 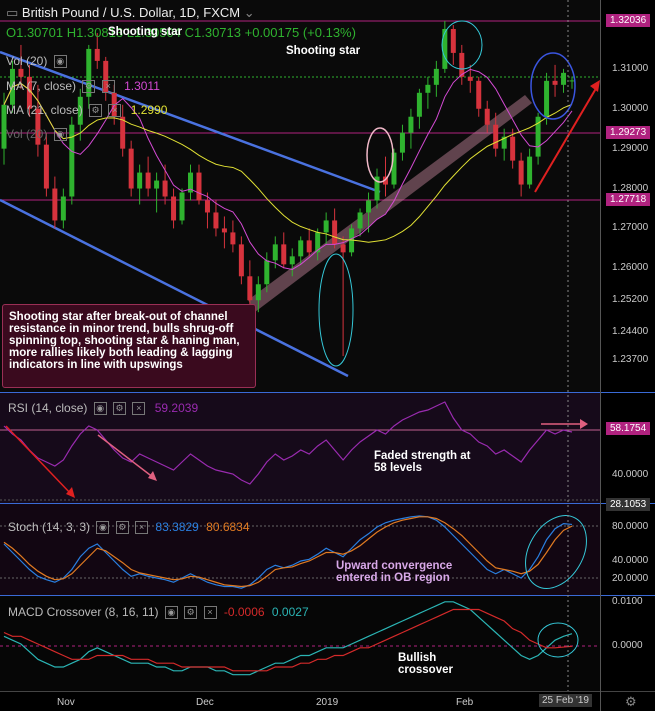 I want to click on rsi-note: Faded strength at 58 levels, so click(x=422, y=462).